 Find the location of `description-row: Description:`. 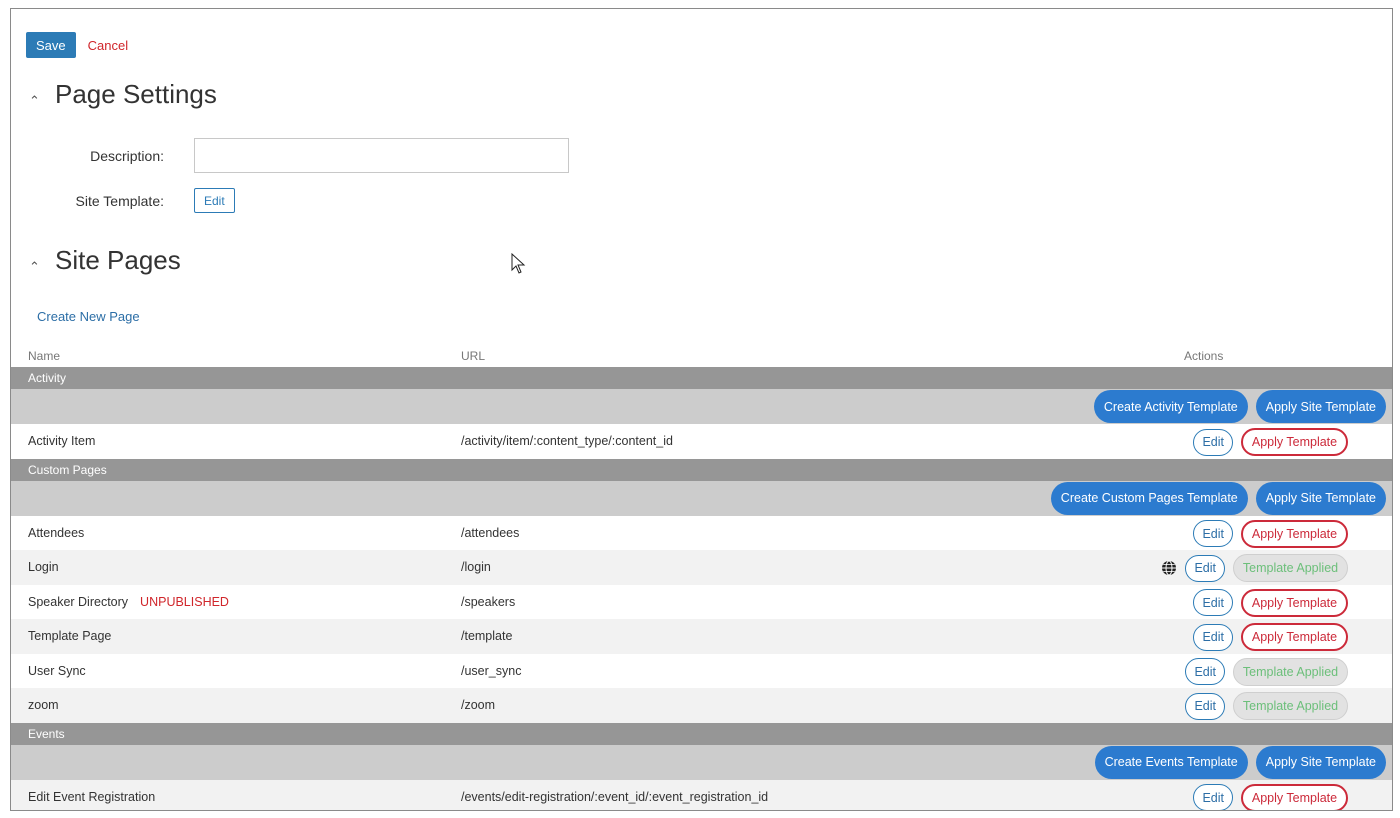

description-row: Description: is located at coordinates (290, 155).